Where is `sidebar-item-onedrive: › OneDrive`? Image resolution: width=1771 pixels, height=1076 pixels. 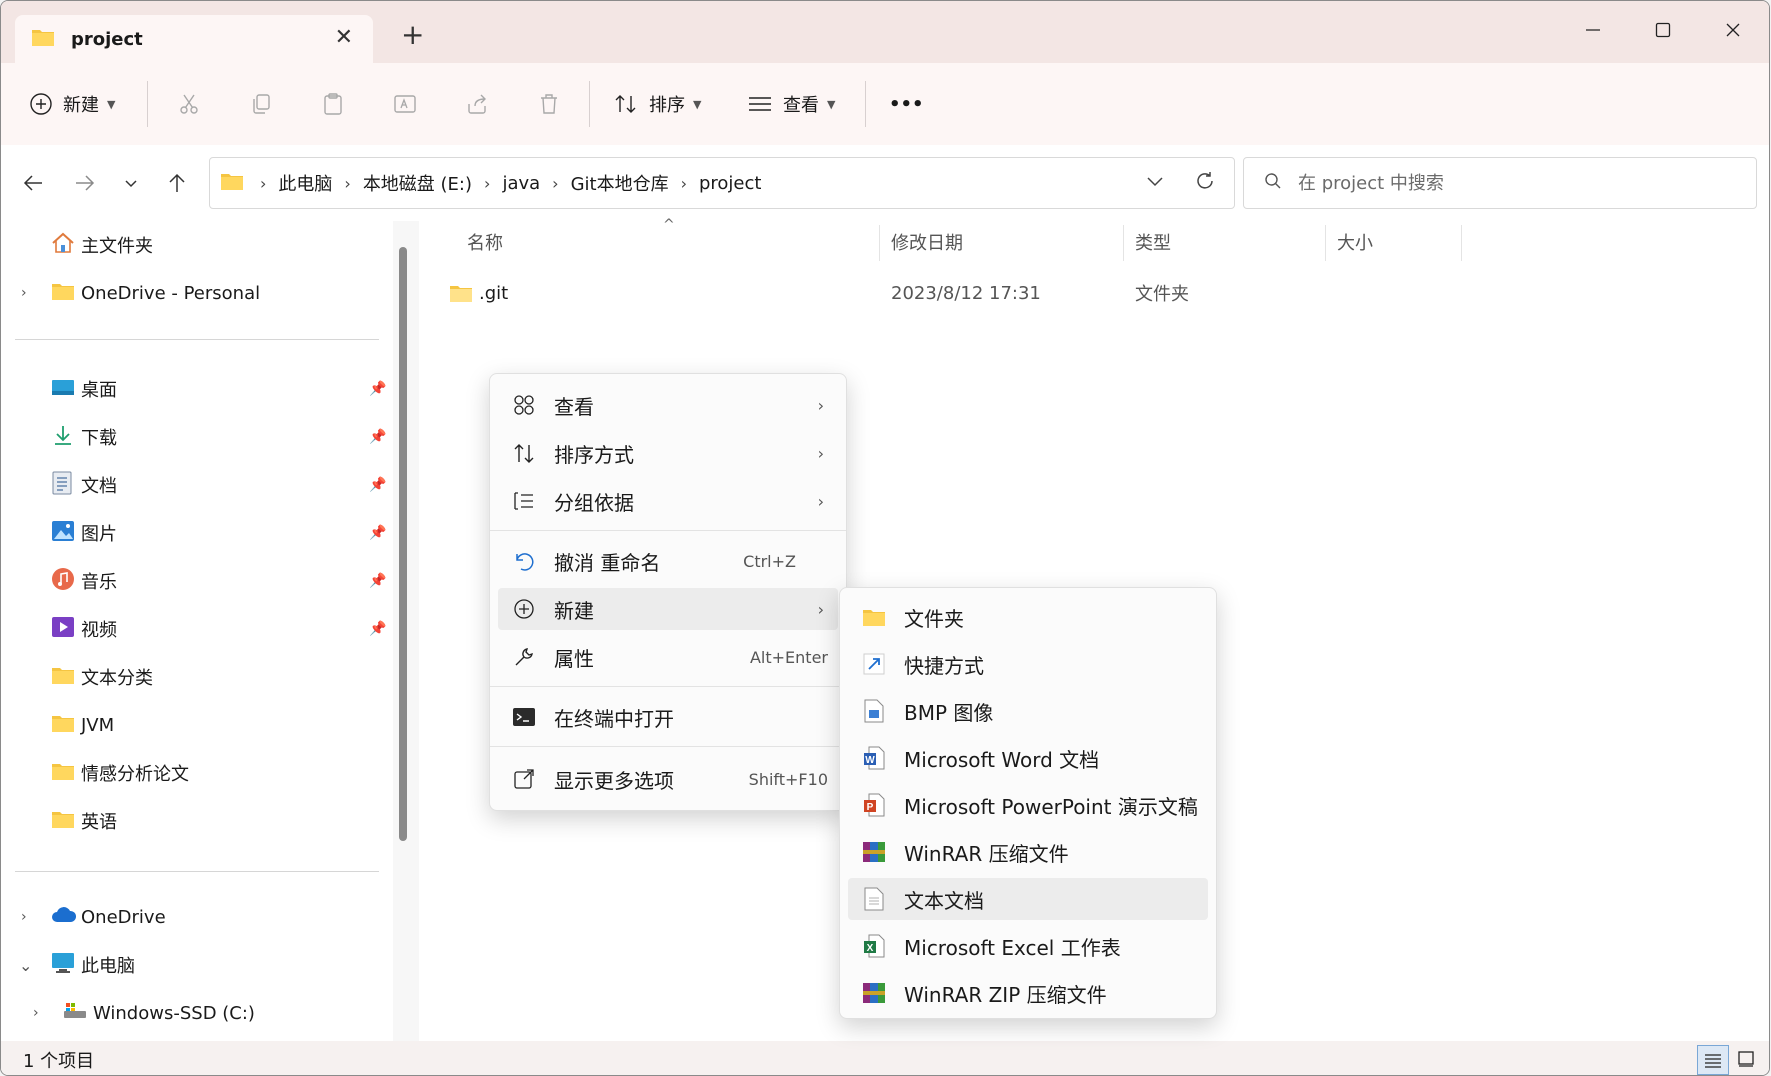
sidebar-item-onedrive: › OneDrive is located at coordinates (197, 917).